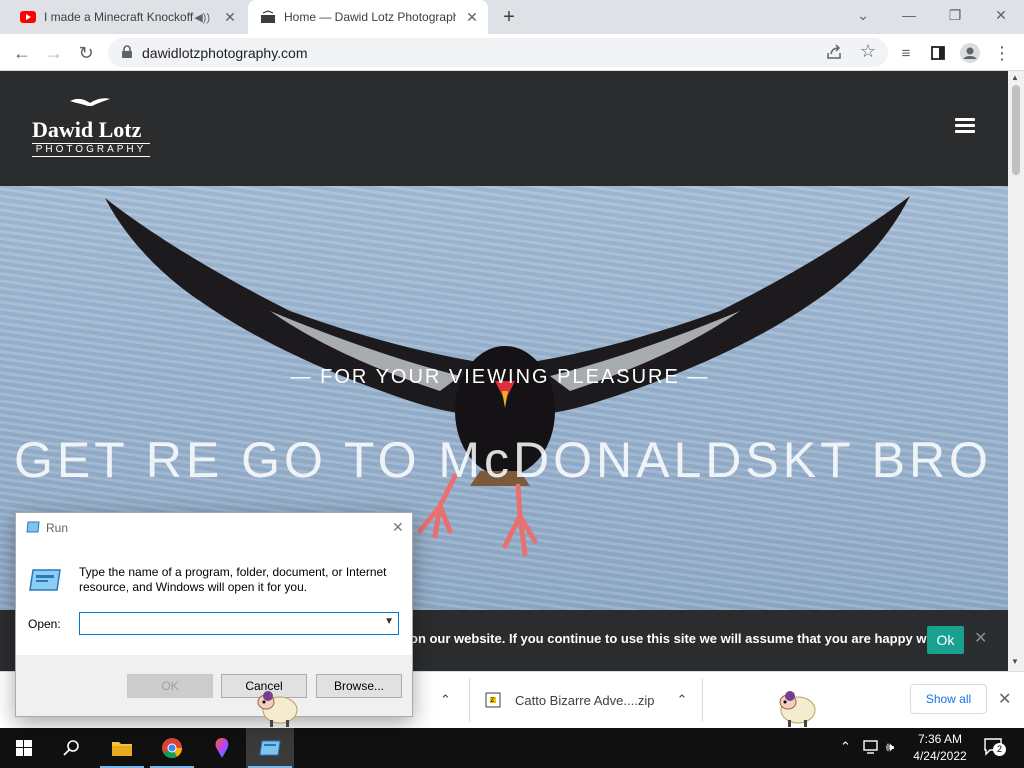  What do you see at coordinates (222, 748) in the screenshot?
I see `paint3d-icon` at bounding box center [222, 748].